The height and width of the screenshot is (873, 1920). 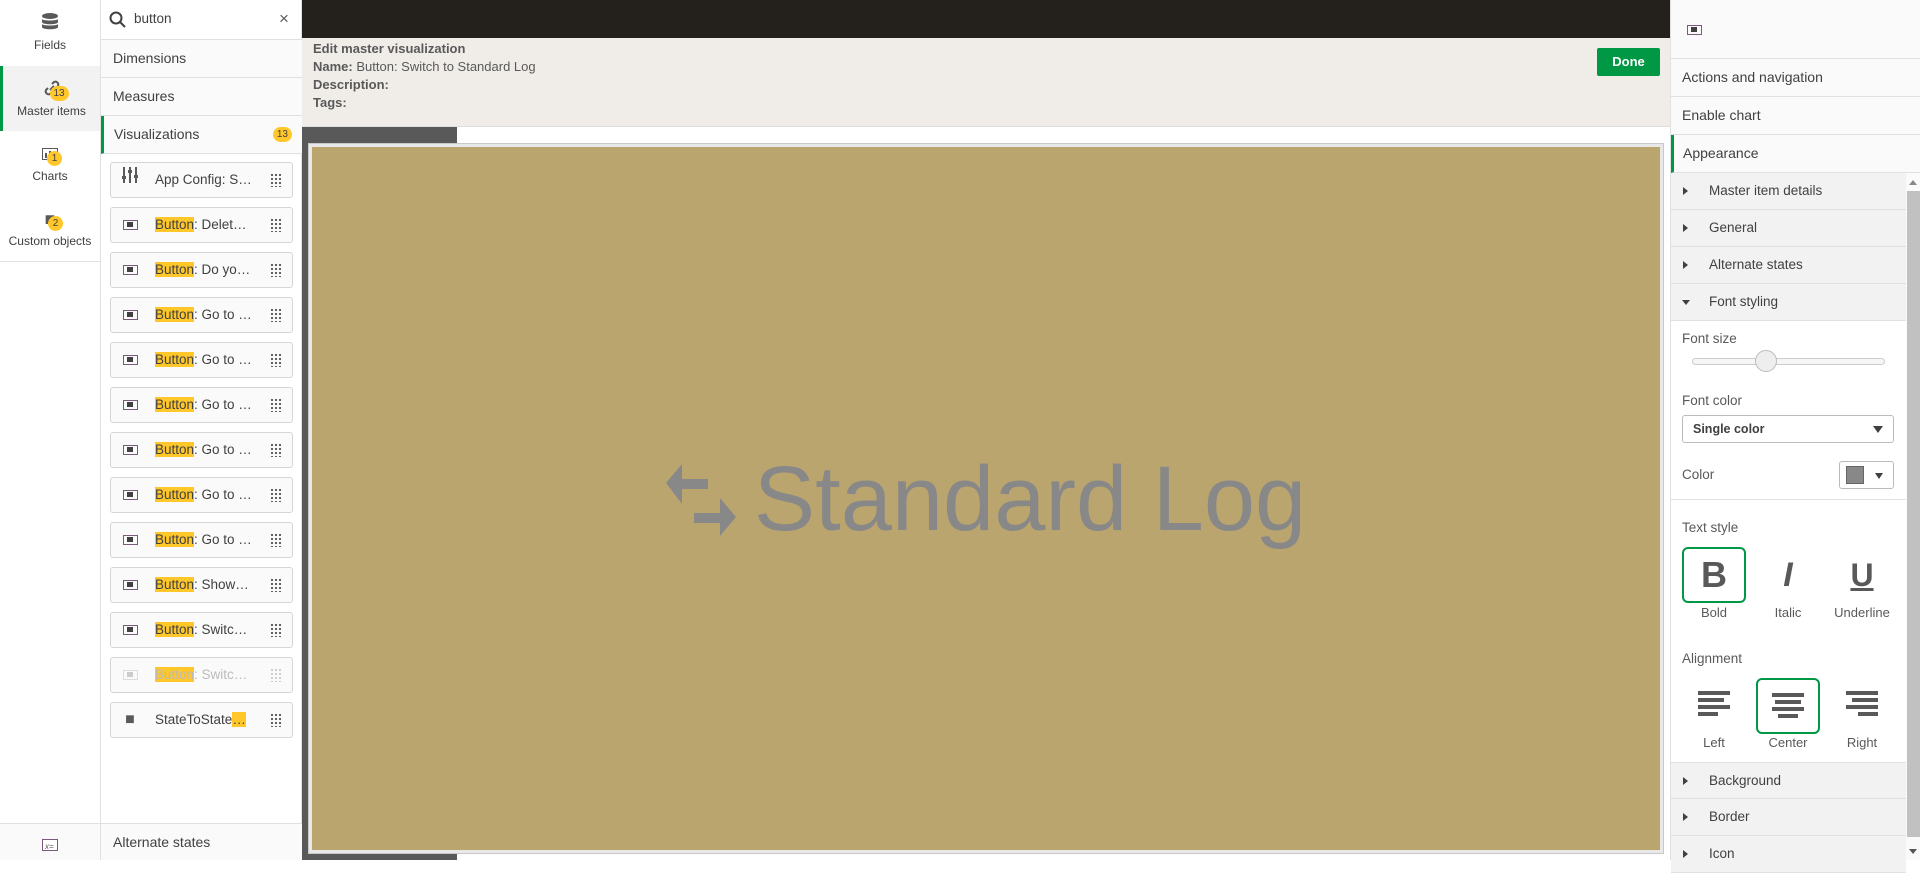 I want to click on section-dimensions: Dimensions, so click(x=201, y=59).